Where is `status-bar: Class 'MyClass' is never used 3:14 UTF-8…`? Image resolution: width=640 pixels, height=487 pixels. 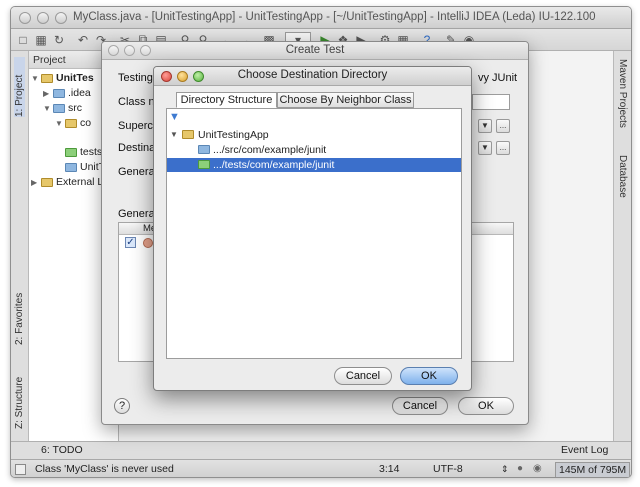 status-bar: Class 'MyClass' is never used 3:14 UTF-8… is located at coordinates (321, 468).